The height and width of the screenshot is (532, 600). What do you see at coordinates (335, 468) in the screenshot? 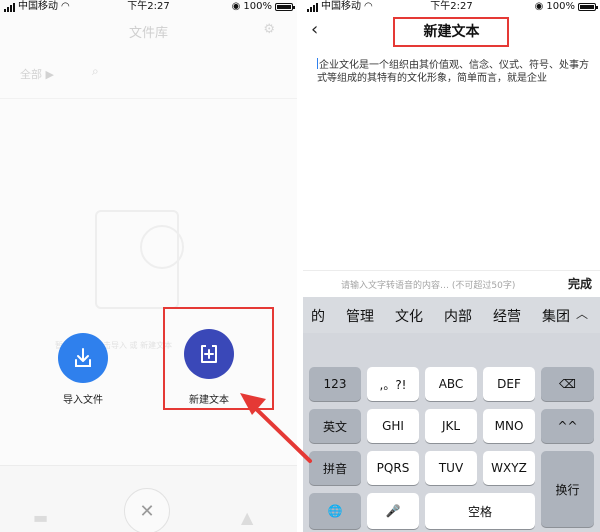
I see `key-pinyin: 拼音` at bounding box center [335, 468].